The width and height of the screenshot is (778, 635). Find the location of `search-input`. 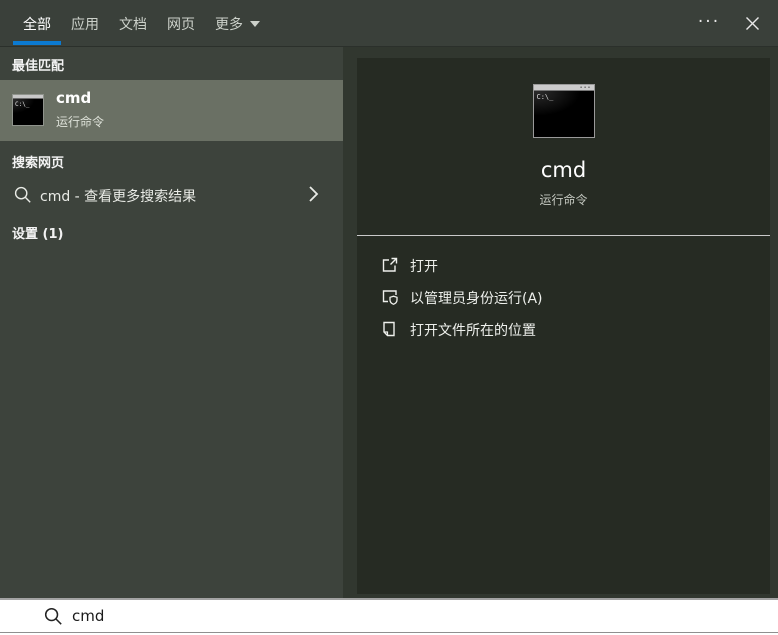

search-input is located at coordinates (412, 615).